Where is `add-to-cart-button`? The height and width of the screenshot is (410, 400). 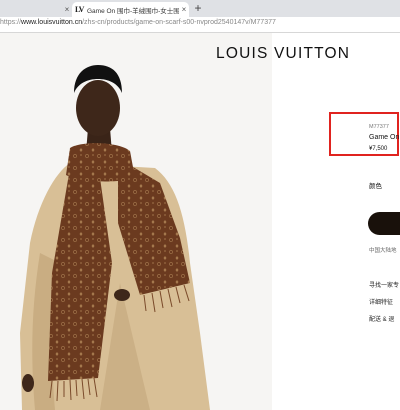
add-to-cart-button is located at coordinates (384, 223).